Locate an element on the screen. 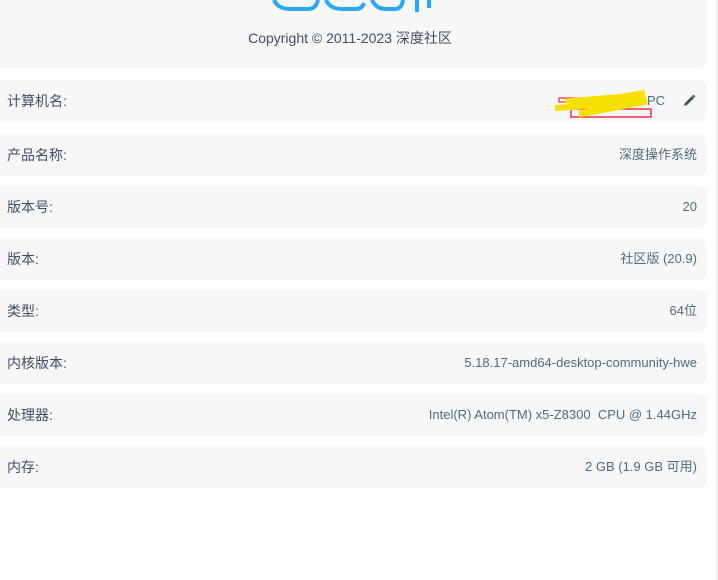  row-edition: 版本: 社区版 (20.9) is located at coordinates (353, 259).